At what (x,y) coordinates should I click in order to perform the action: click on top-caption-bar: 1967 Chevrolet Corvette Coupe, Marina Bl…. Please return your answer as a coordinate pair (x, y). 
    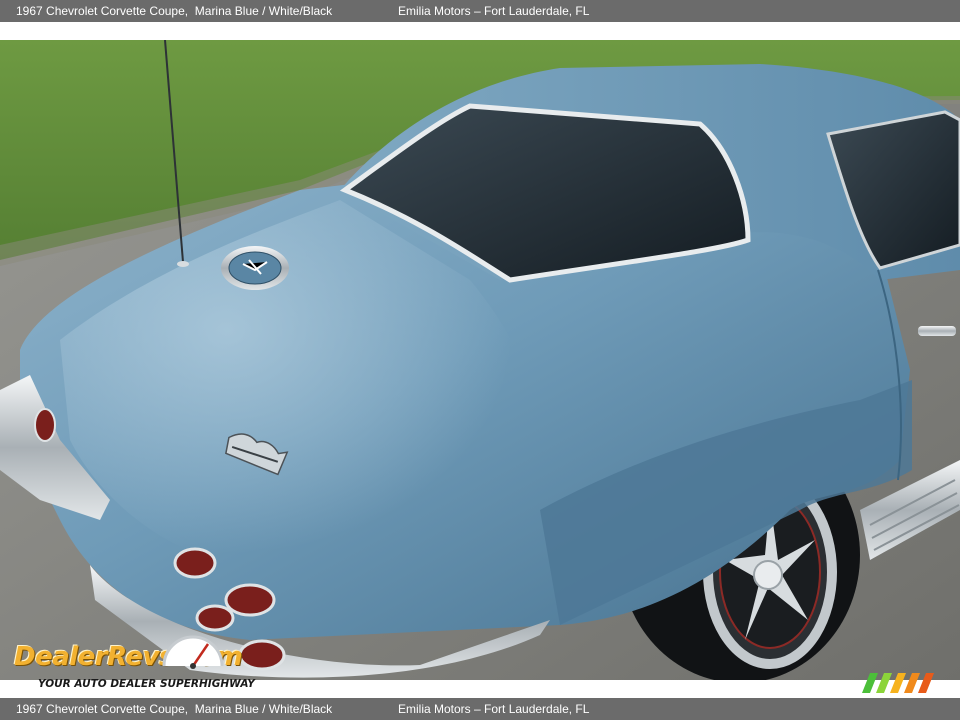
    Looking at the image, I should click on (480, 11).